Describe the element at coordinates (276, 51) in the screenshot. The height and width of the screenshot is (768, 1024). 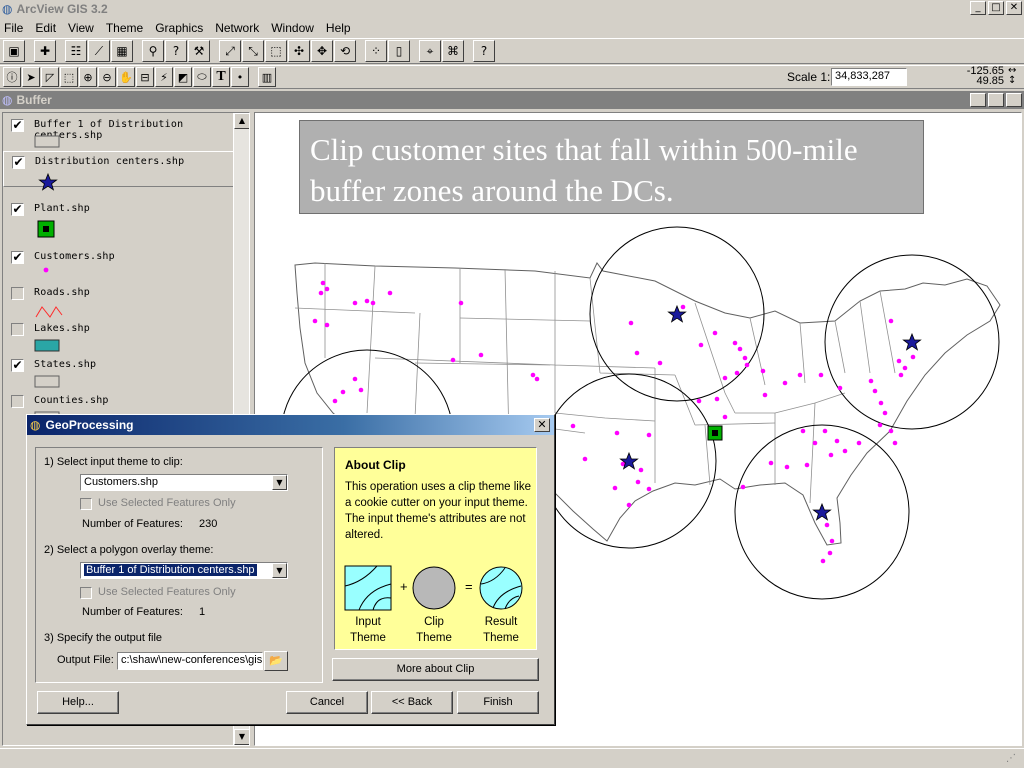
I see `zoom-selected-icon: ⬚` at that location.